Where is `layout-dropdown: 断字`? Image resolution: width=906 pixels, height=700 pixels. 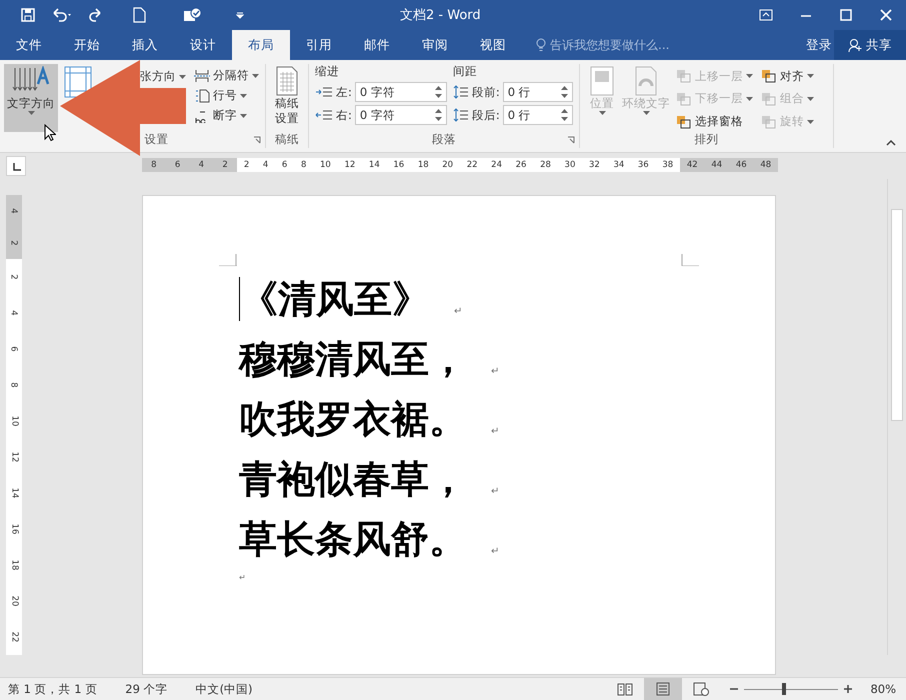 layout-dropdown: 断字 is located at coordinates (226, 115).